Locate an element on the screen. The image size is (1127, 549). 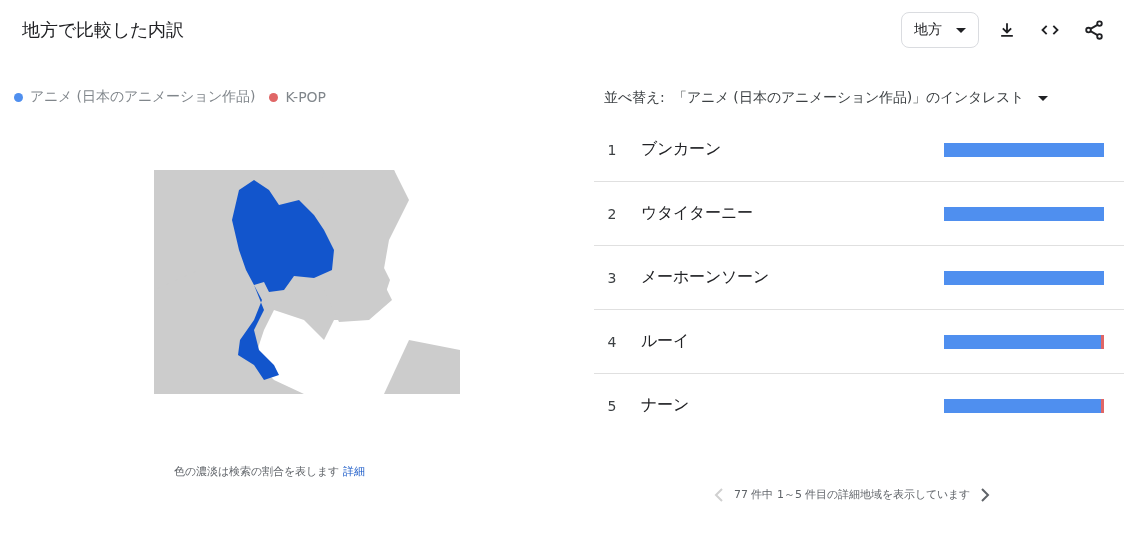
region-dropdown: 地方 is located at coordinates (940, 30).